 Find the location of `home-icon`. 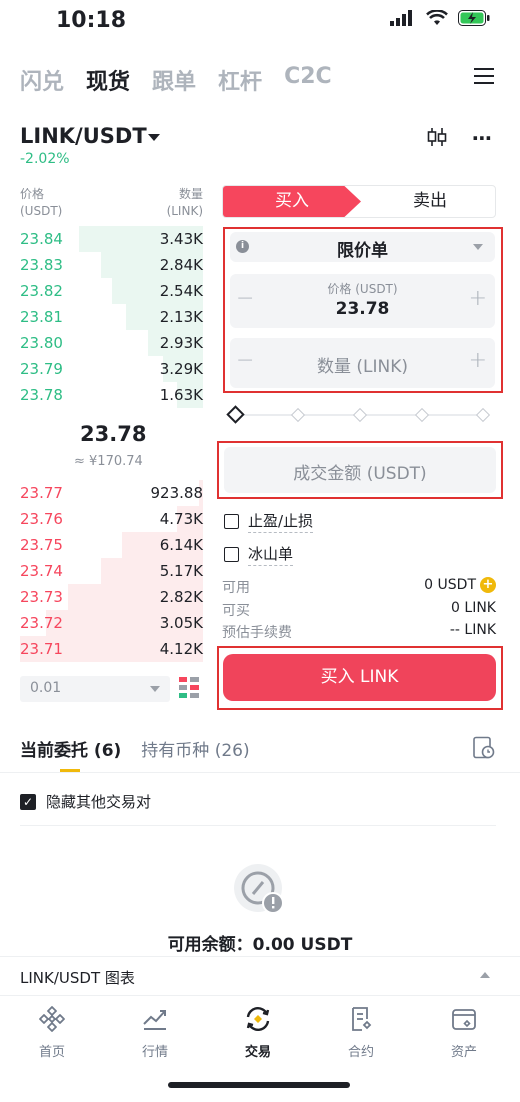

home-icon is located at coordinates (52, 1019).